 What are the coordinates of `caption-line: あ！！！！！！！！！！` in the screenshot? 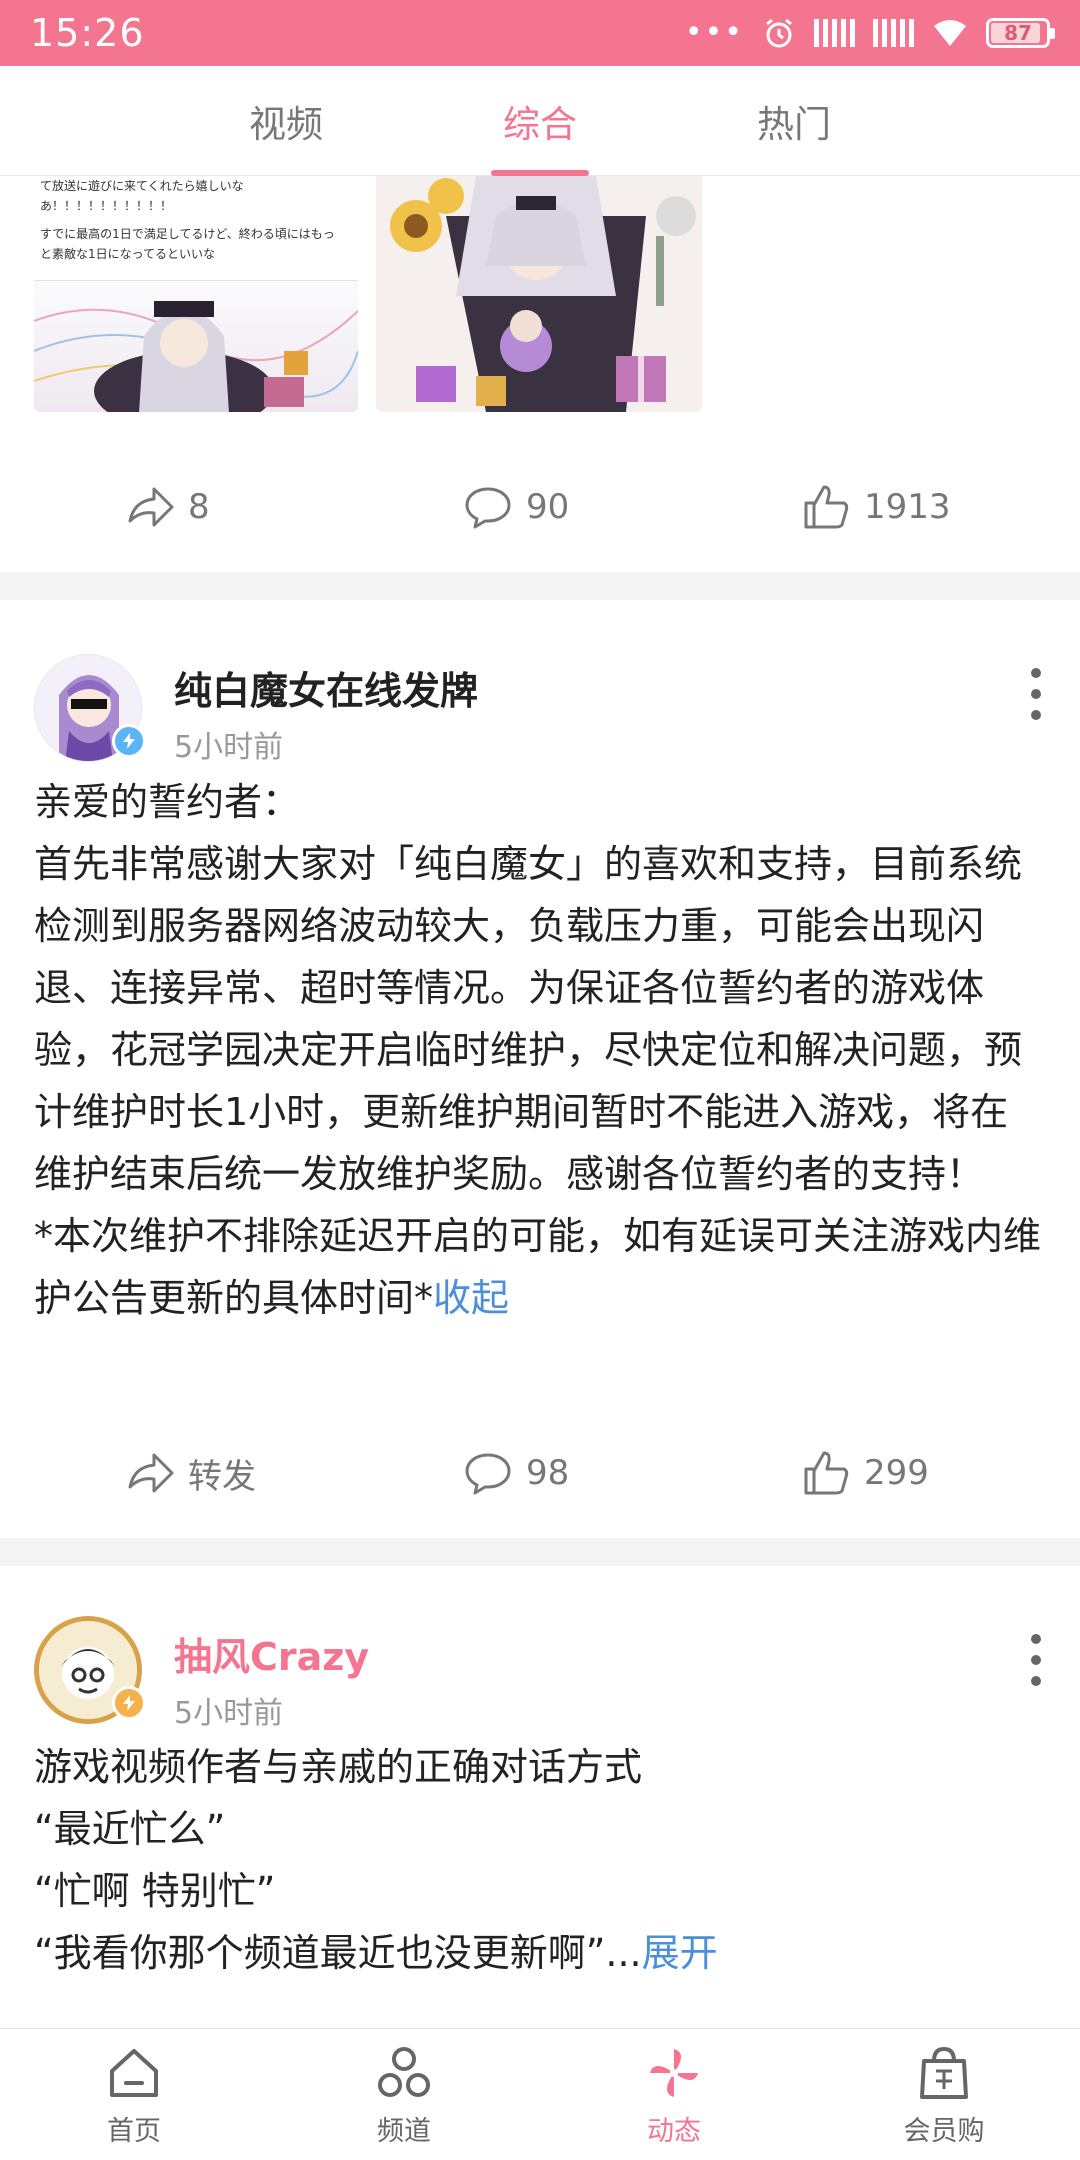 It's located at (106, 206).